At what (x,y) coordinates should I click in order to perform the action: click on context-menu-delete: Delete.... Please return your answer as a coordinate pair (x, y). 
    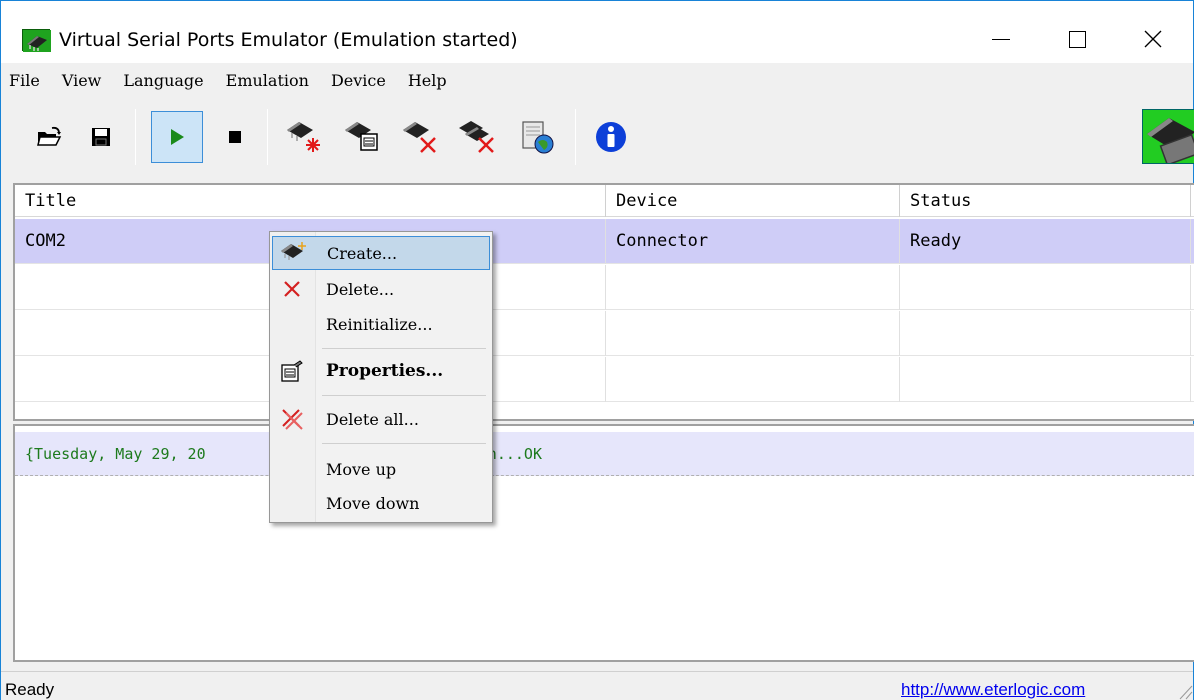
    Looking at the image, I should click on (381, 289).